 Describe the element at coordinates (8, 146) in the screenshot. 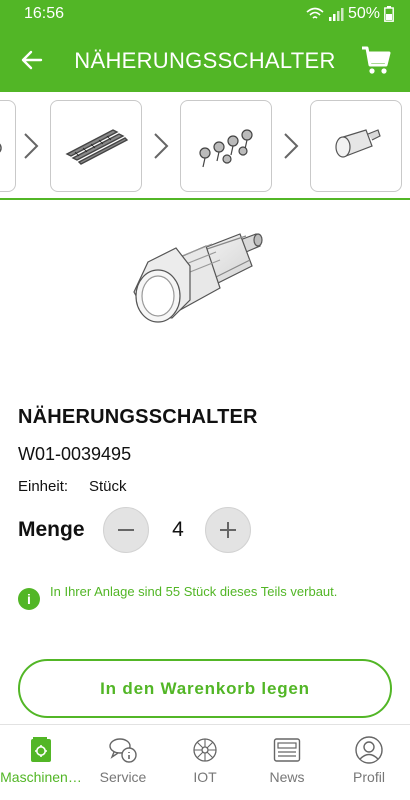

I see `breadcrumb-card-previous` at that location.